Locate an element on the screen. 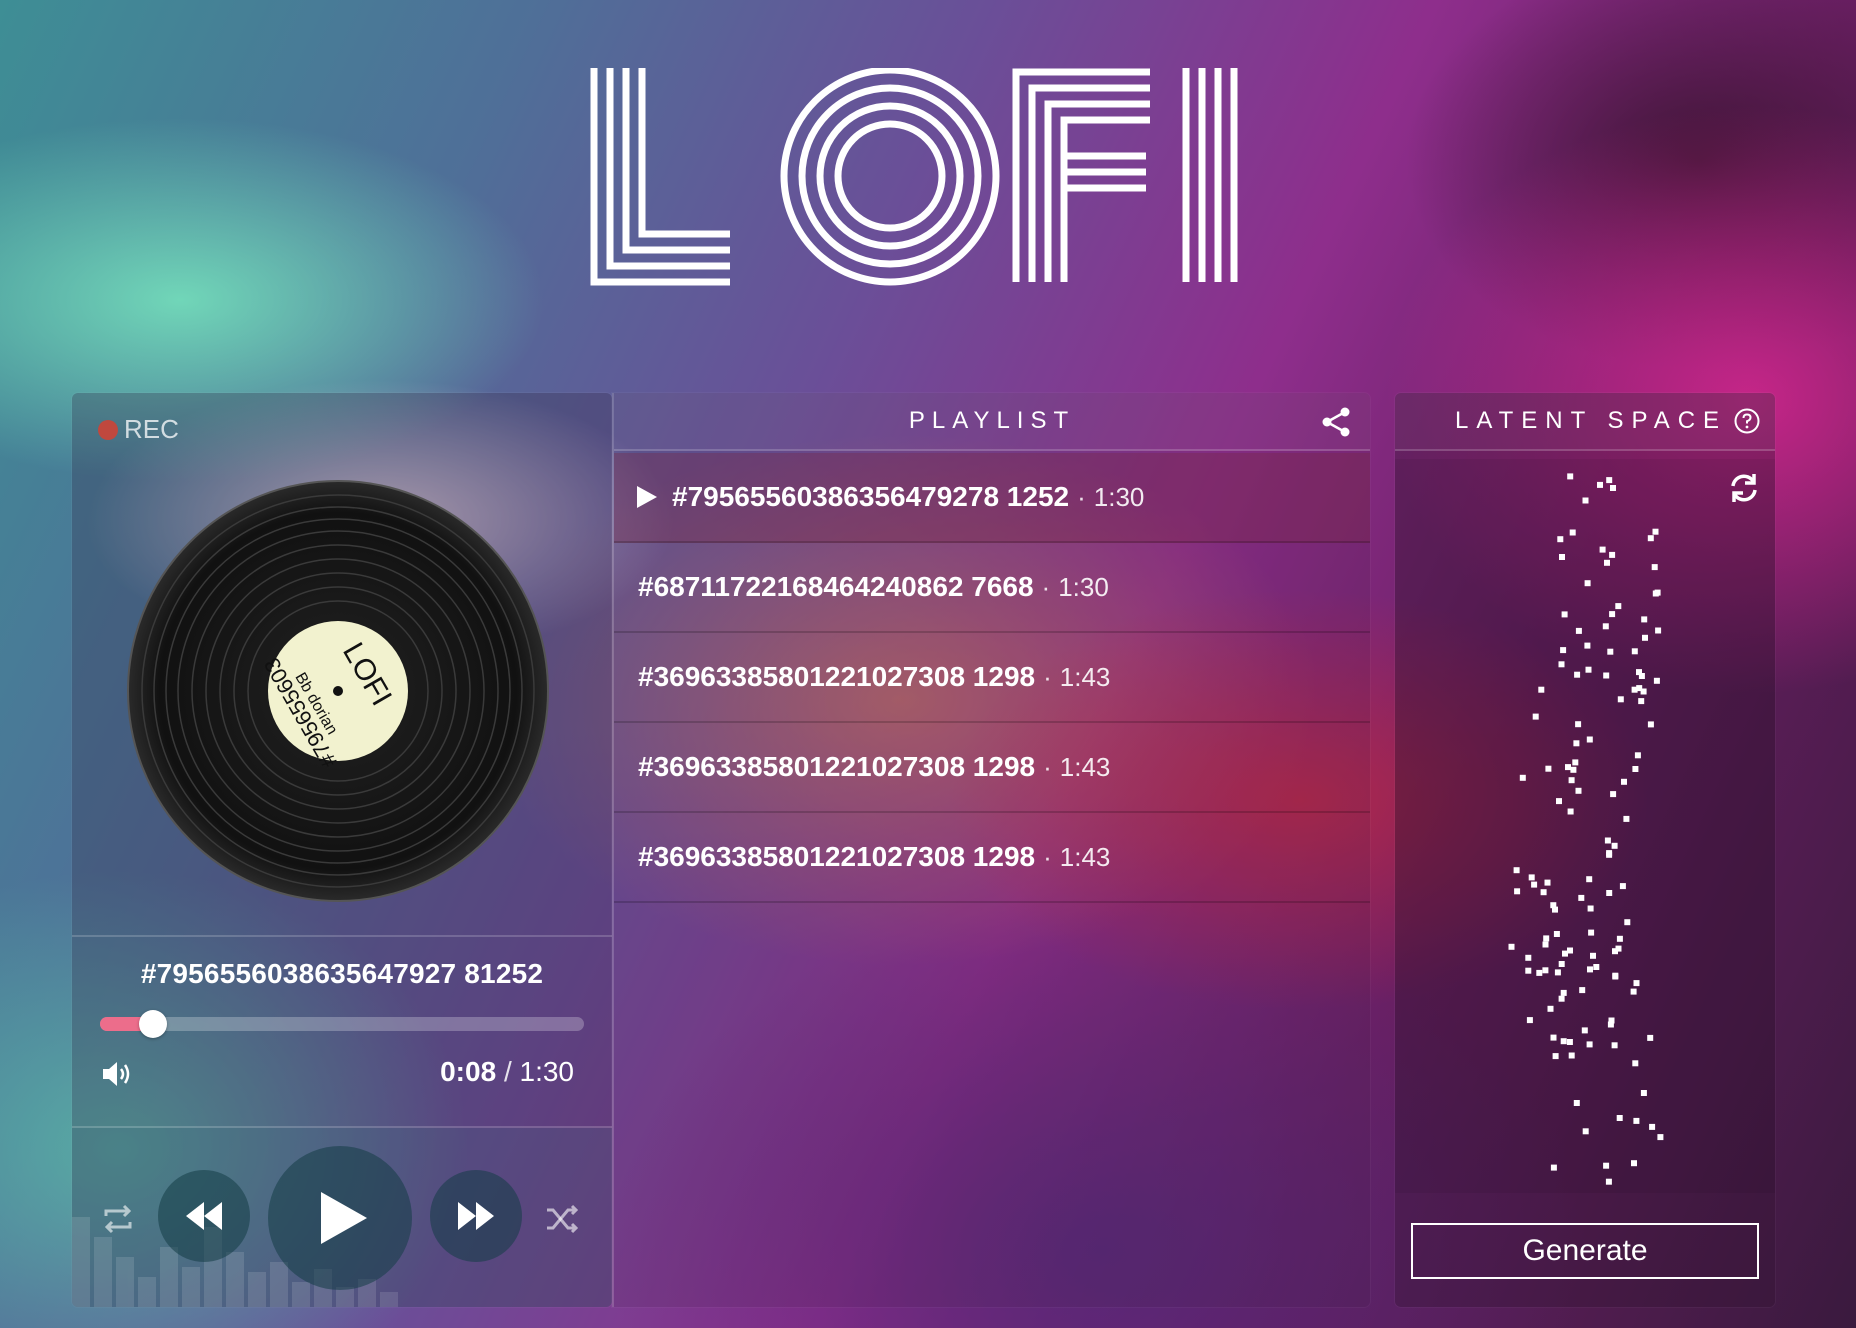 This screenshot has height=1328, width=1856. playlist-item: #79565560386356479278 1252 · 1:30 is located at coordinates (992, 498).